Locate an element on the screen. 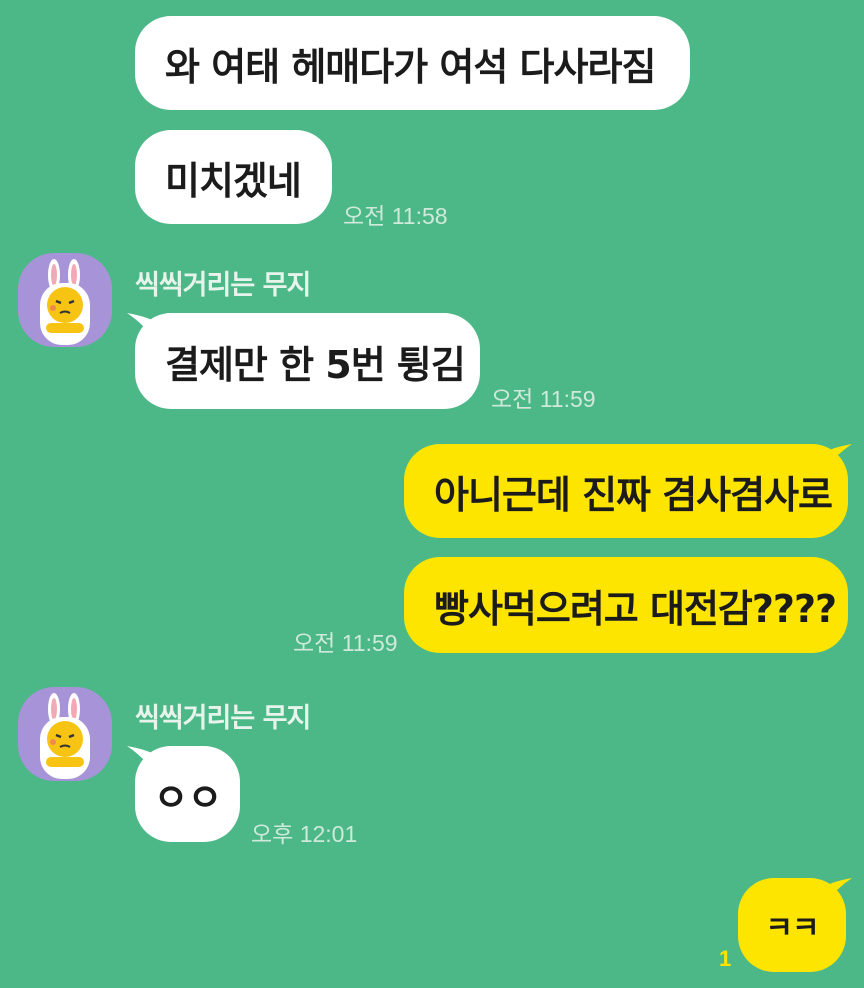  message-timestamp: 오후 12:01 is located at coordinates (304, 834).